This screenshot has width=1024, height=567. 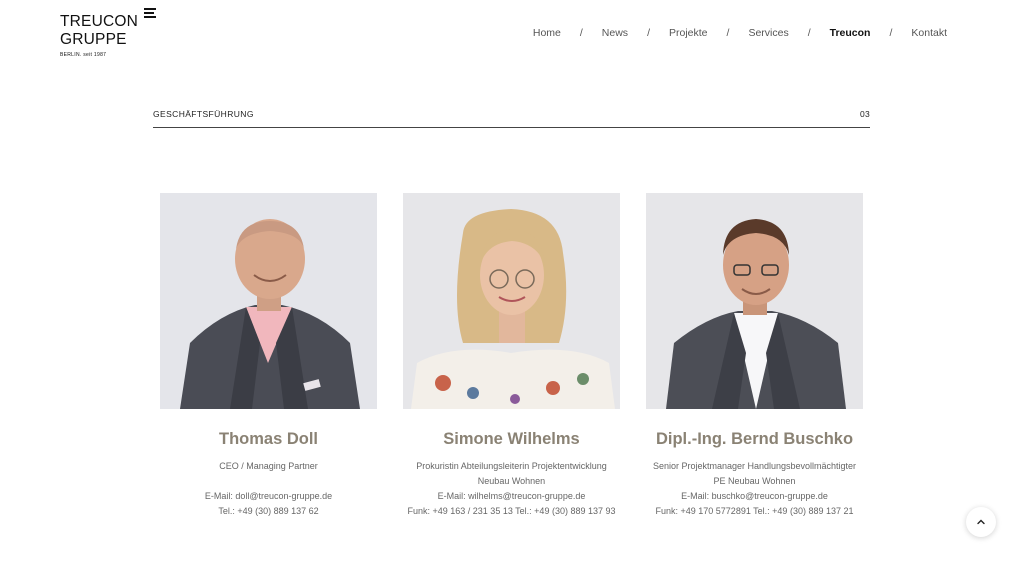 What do you see at coordinates (93, 39) in the screenshot?
I see `logo-wordmark-line2: GRUPPE` at bounding box center [93, 39].